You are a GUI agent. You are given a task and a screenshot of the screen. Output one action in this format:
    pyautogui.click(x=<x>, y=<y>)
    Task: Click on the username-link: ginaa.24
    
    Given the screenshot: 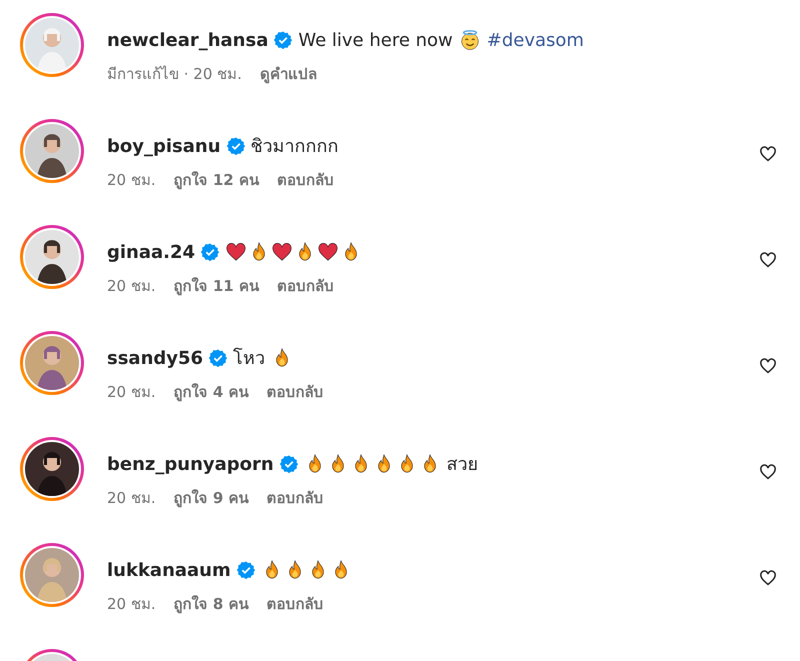 What is the action you would take?
    pyautogui.click(x=151, y=252)
    